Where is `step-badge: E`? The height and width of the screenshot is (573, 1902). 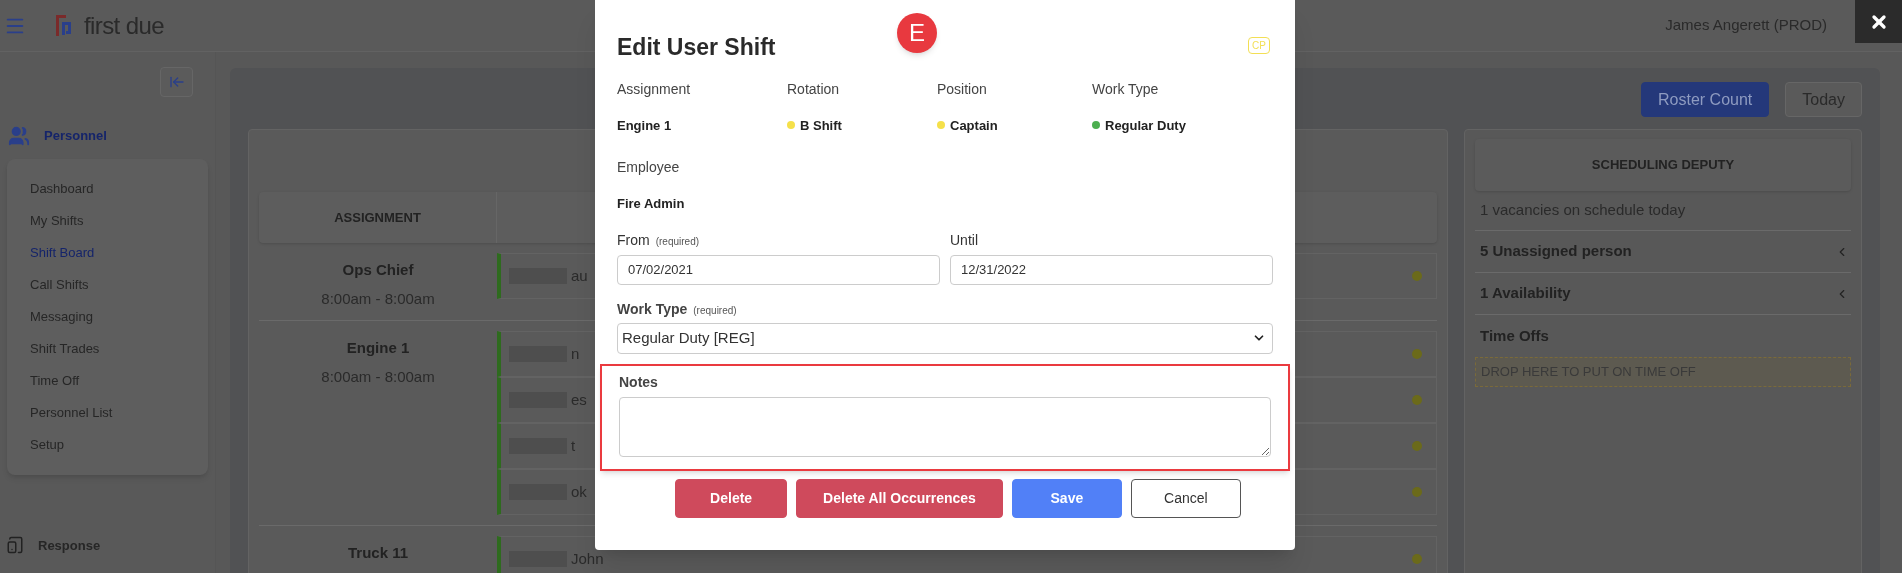
step-badge: E is located at coordinates (917, 33).